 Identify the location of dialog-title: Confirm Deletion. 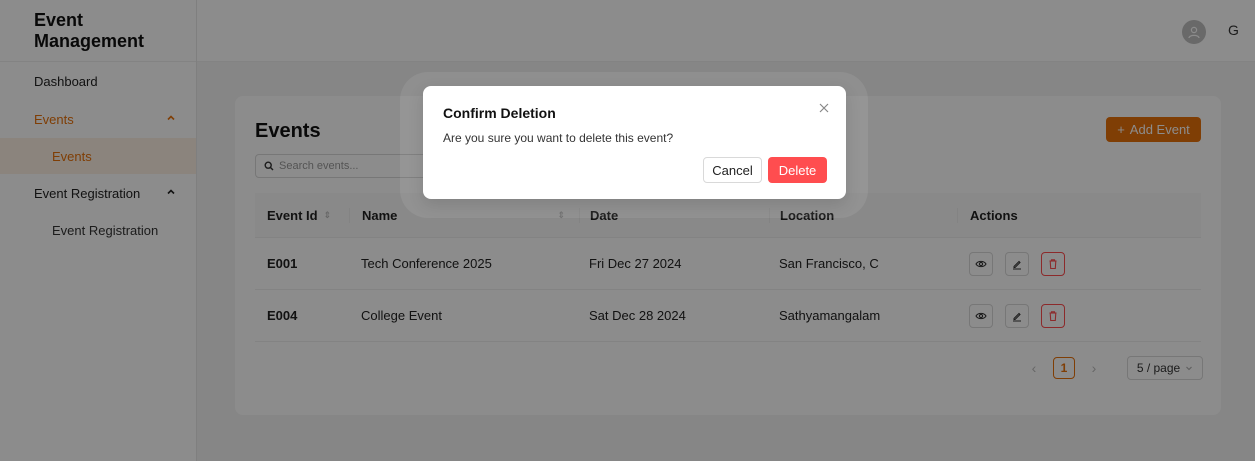
(499, 113).